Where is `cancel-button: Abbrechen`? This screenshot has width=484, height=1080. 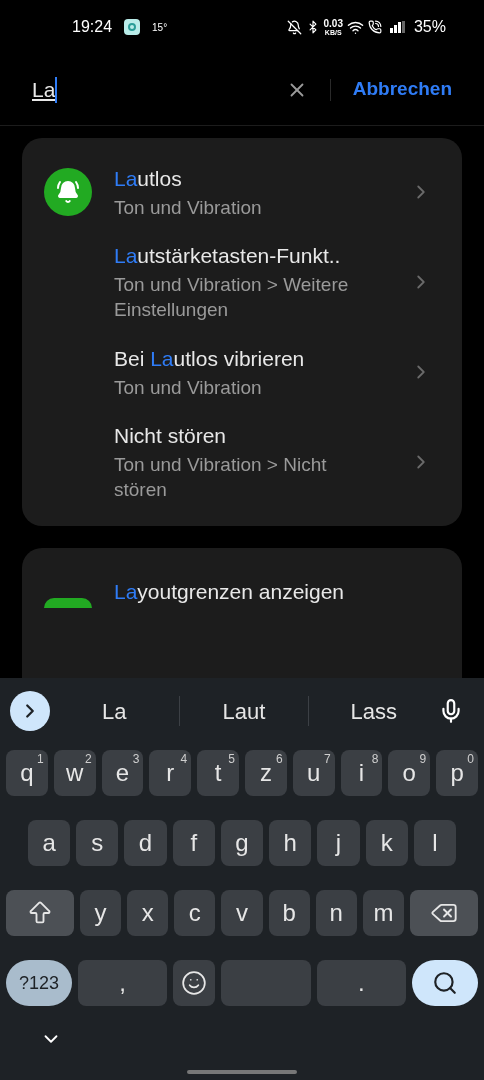
cancel-button: Abbrechen is located at coordinates (402, 89).